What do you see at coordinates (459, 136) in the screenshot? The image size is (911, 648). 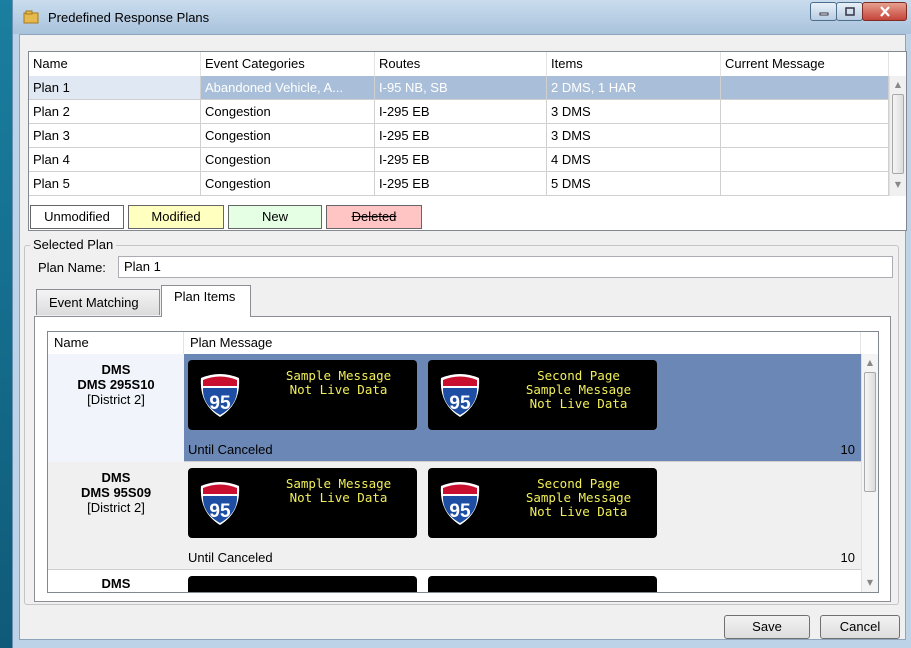 I see `table-row: Plan 3 Congestion I-295 EB 3 DMS` at bounding box center [459, 136].